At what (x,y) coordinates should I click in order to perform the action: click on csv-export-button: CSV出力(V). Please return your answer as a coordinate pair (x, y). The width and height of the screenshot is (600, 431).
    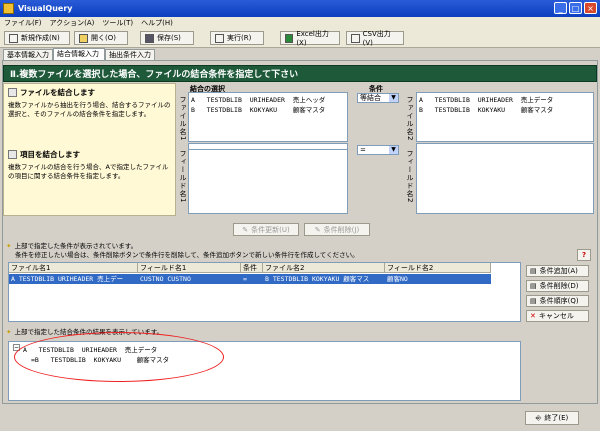
    Looking at the image, I should click on (375, 38).